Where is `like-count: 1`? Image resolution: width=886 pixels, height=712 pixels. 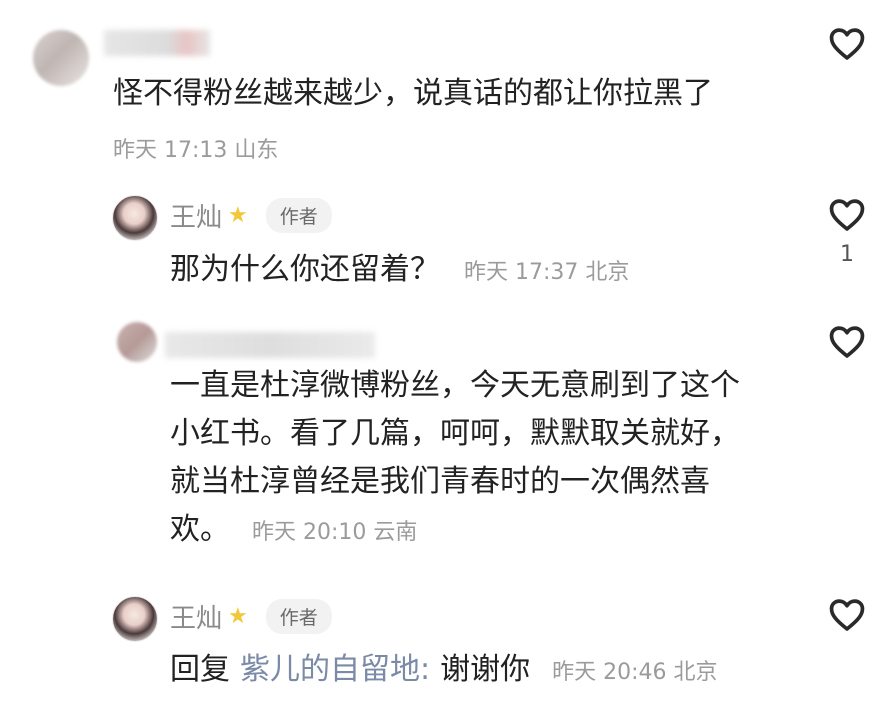 like-count: 1 is located at coordinates (847, 254).